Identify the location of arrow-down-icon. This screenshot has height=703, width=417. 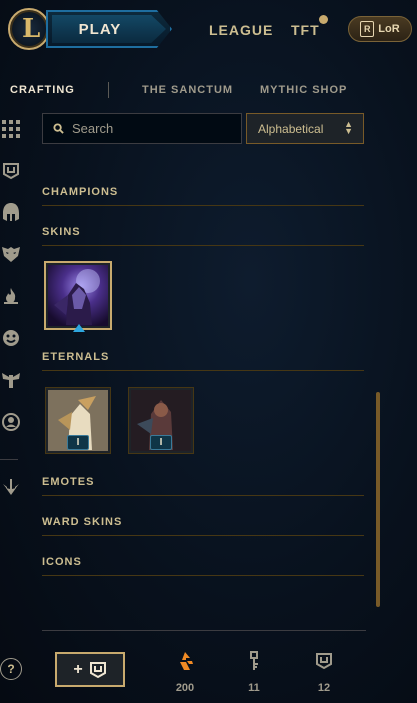
(11, 487).